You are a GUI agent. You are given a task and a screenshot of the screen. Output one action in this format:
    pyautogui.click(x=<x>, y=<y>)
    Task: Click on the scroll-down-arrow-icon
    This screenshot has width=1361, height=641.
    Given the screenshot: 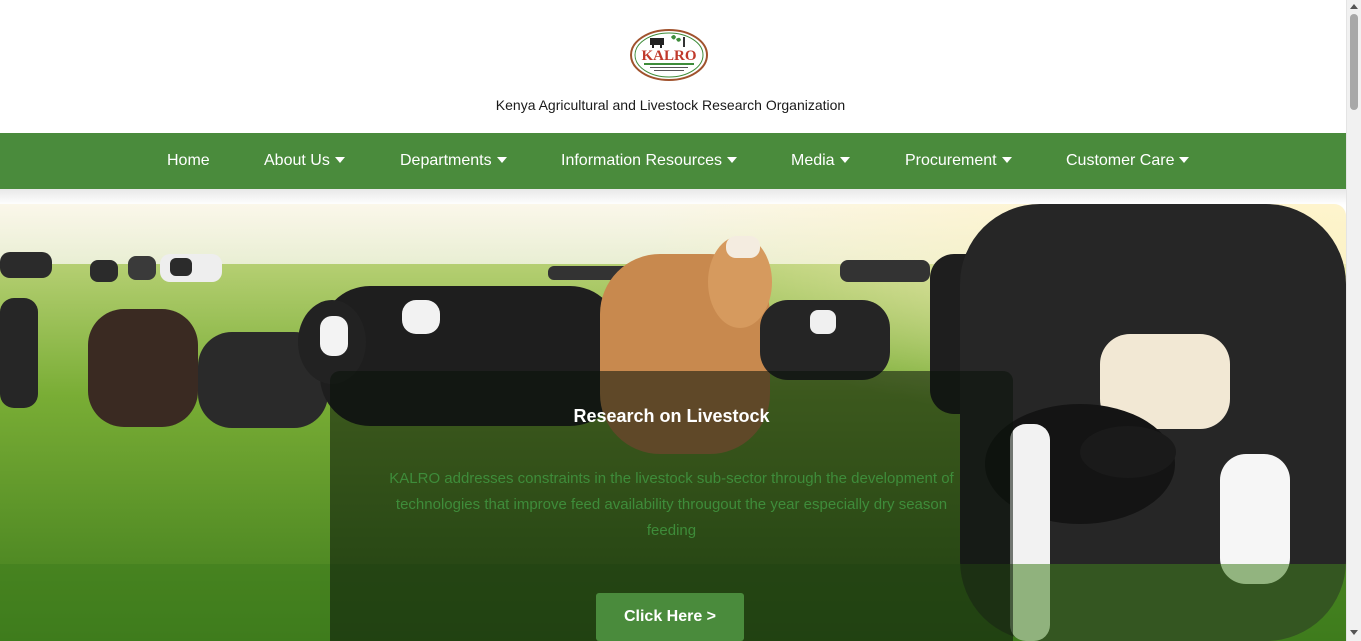 What is the action you would take?
    pyautogui.click(x=1354, y=632)
    